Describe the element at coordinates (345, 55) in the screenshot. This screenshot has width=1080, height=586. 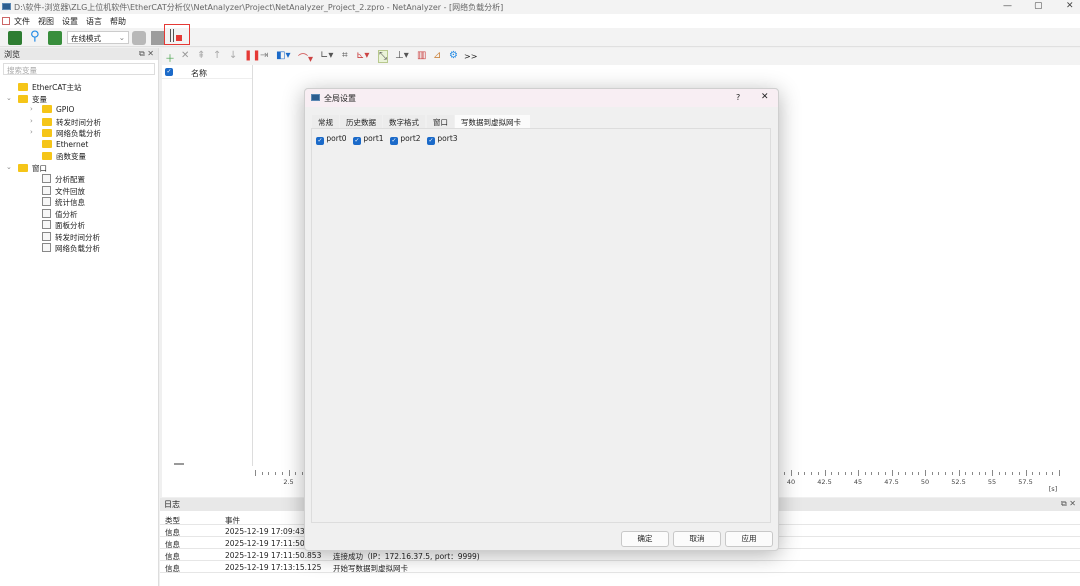
I see `fit-icon: ⌗` at that location.